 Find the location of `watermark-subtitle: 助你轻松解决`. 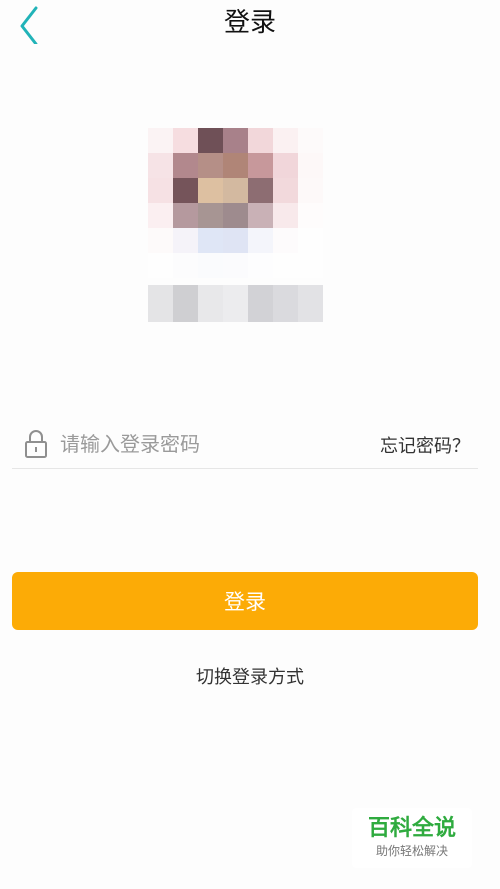

watermark-subtitle: 助你轻松解决 is located at coordinates (411, 851).